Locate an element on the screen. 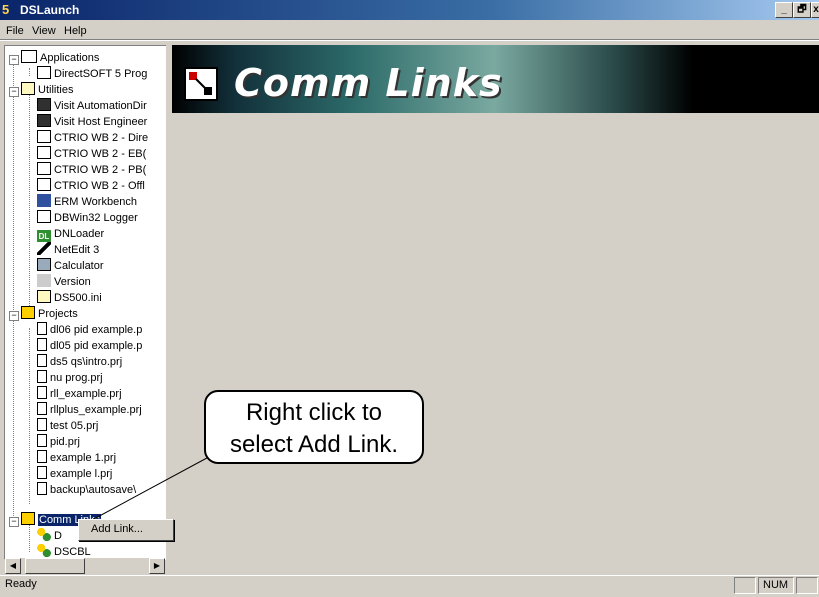  comm-links-banner: Comm Links is located at coordinates (495, 79).